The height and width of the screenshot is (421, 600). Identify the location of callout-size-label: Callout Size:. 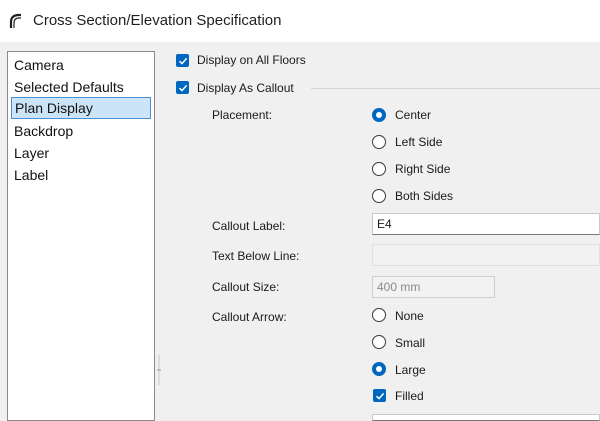
(246, 287).